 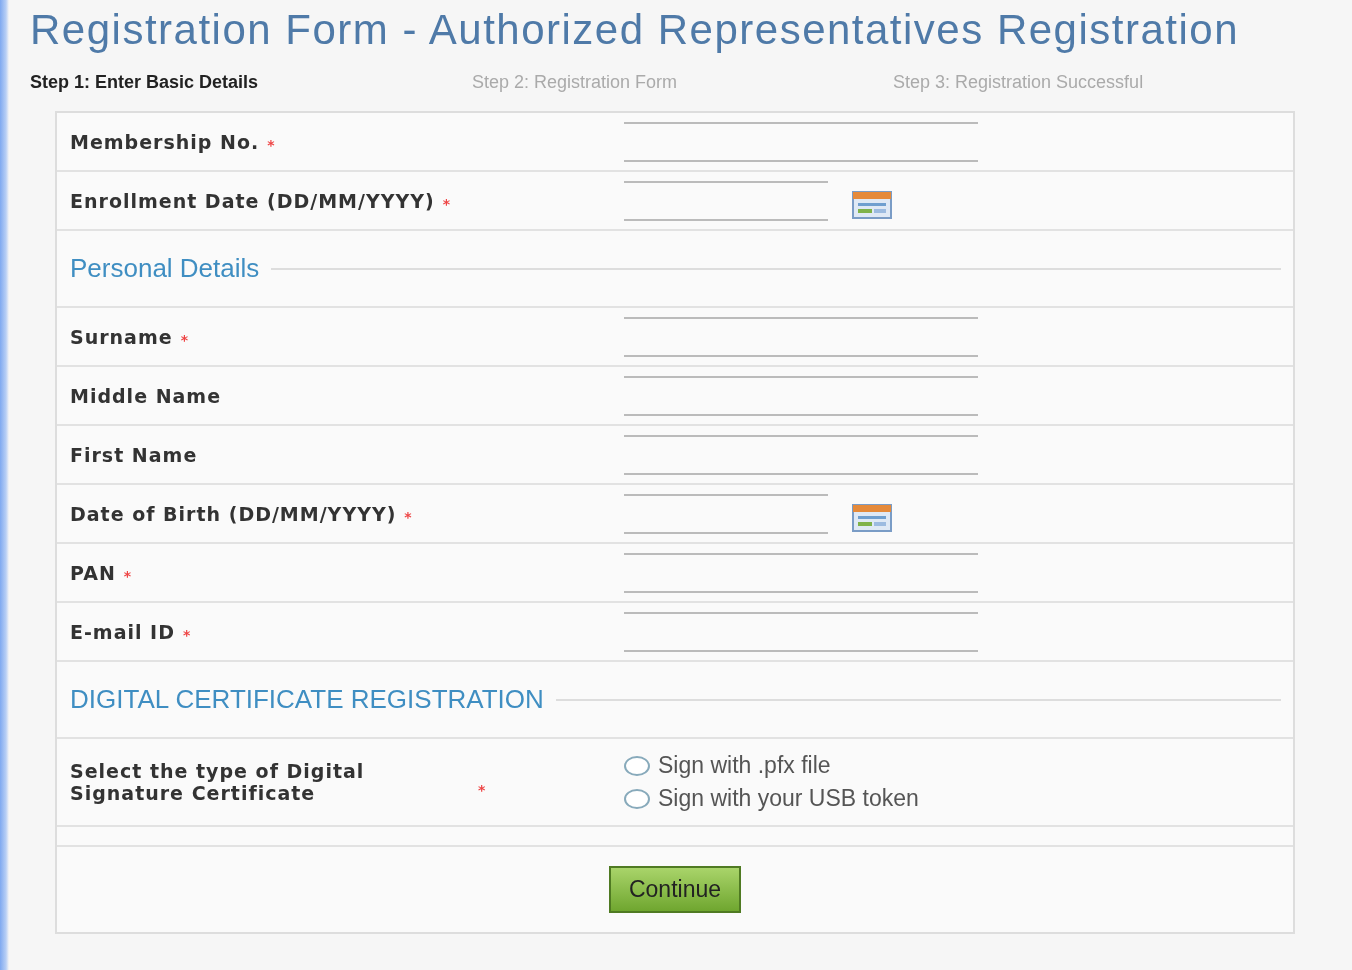 I want to click on page-title: Registration Form - Authorized Representatives Registration, so click(x=635, y=30).